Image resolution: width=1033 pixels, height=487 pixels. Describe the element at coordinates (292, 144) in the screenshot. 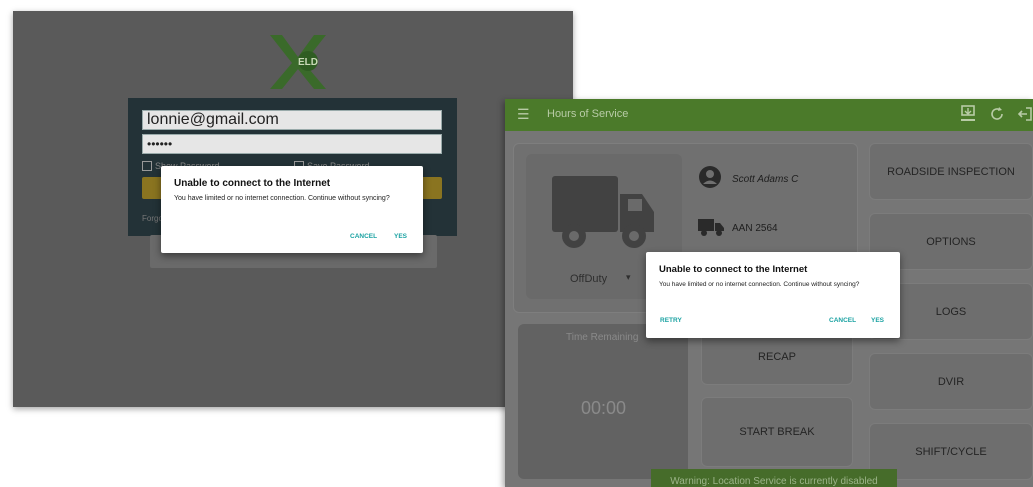

I see `password-input: ••••••` at that location.